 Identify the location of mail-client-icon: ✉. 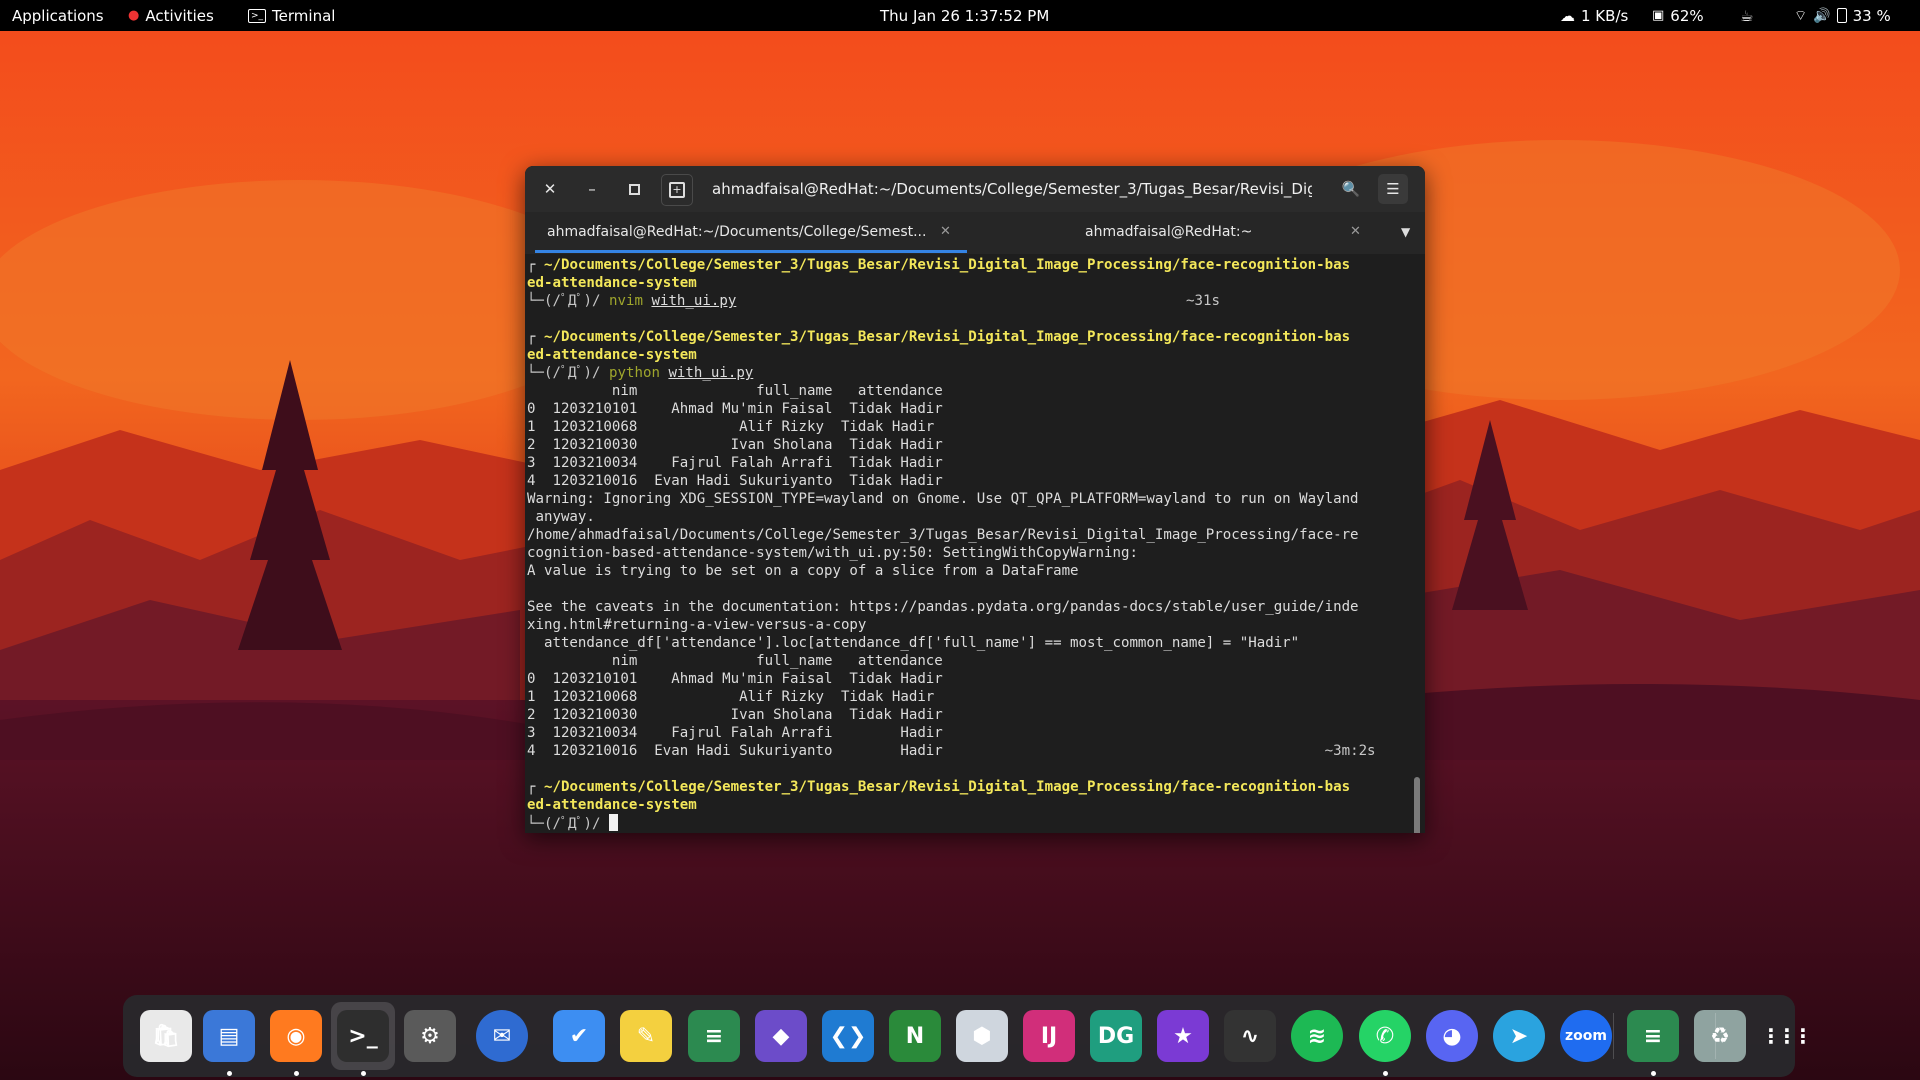
(502, 1036).